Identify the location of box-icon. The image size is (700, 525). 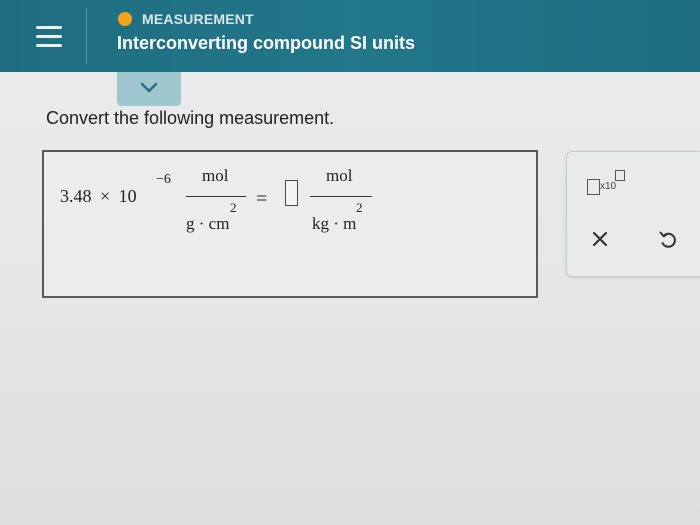
(593, 187).